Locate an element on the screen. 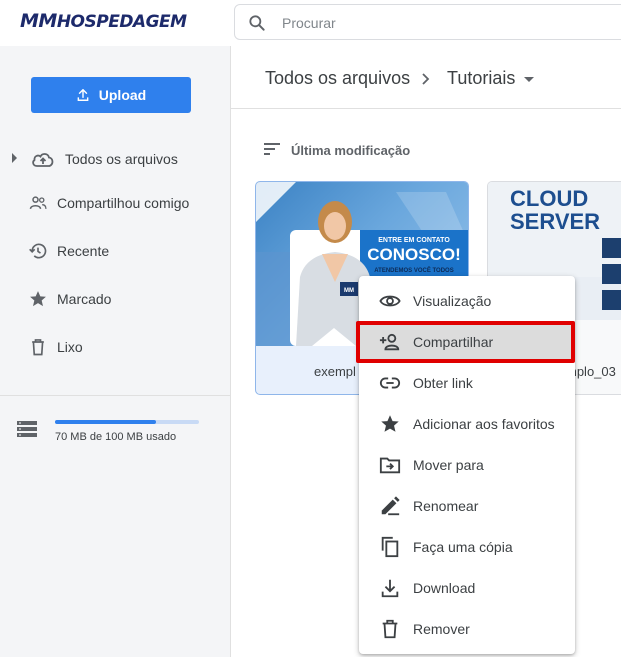 The height and width of the screenshot is (657, 621). svg-text: MM is located at coordinates (349, 291).